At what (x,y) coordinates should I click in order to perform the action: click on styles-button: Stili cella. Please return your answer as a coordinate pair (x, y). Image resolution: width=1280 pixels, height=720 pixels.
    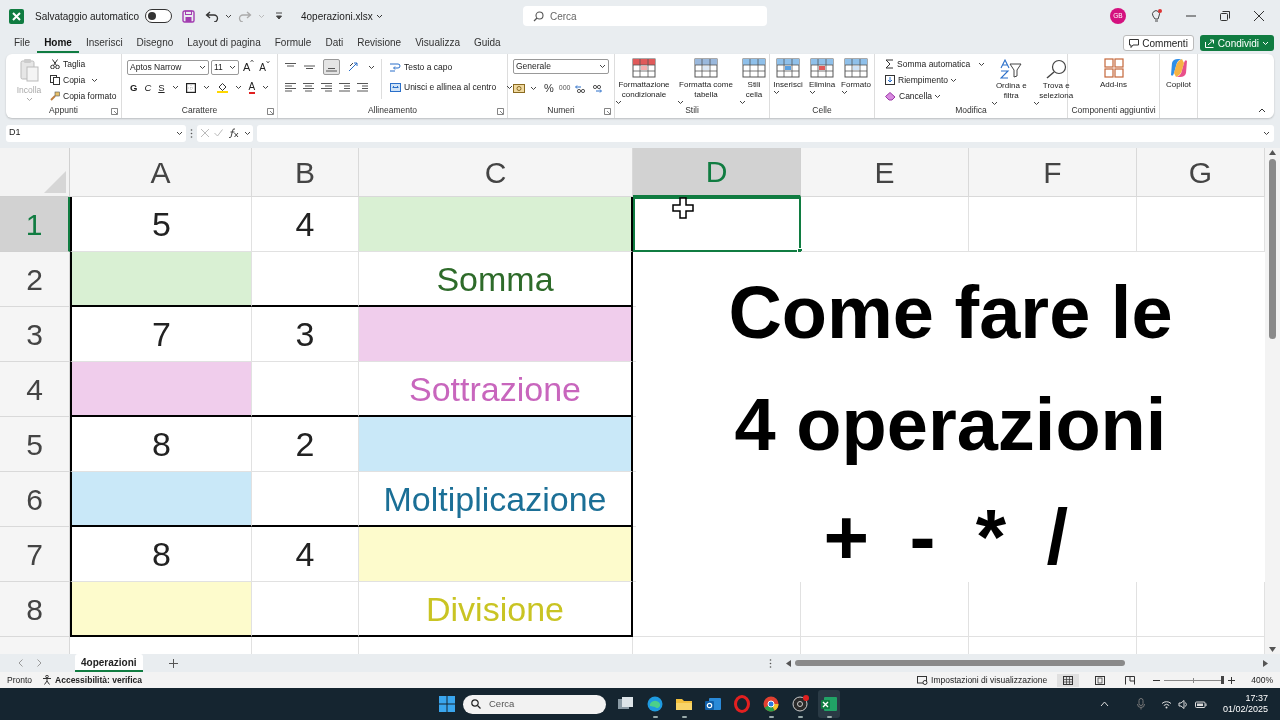
    Looking at the image, I should click on (754, 80).